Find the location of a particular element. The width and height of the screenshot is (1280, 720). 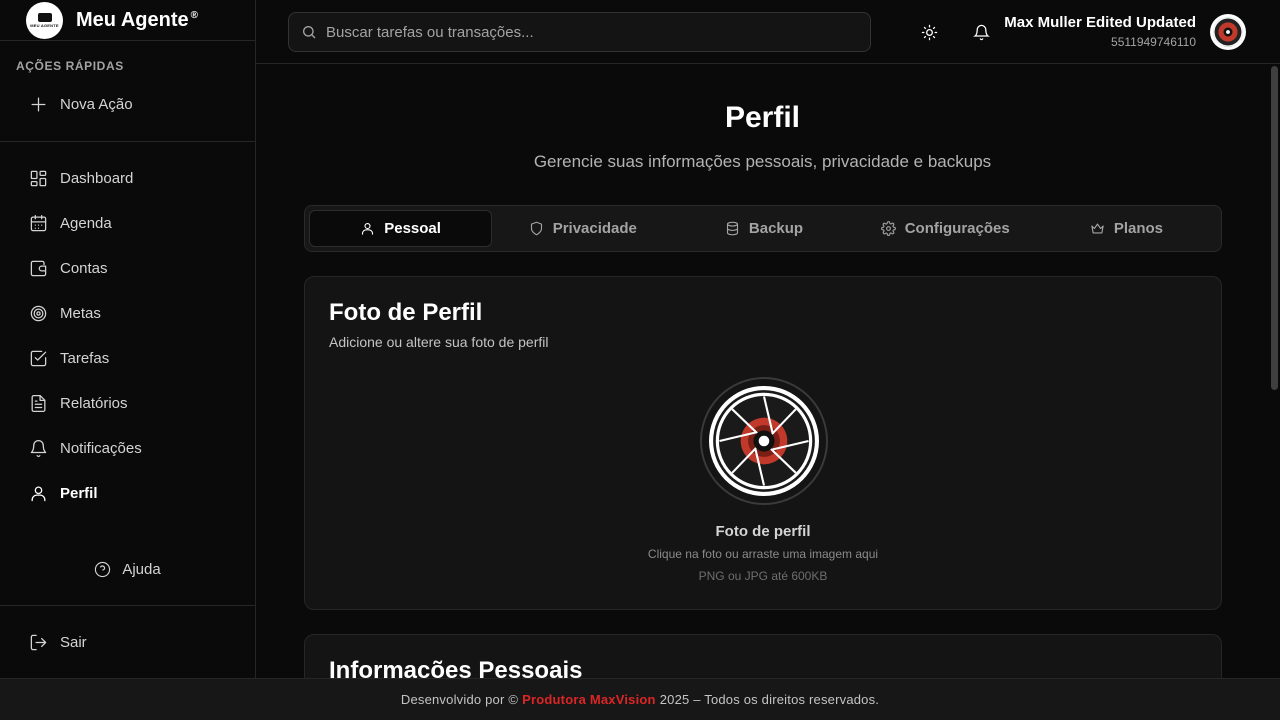

tab-backup: Backup is located at coordinates (763, 228).